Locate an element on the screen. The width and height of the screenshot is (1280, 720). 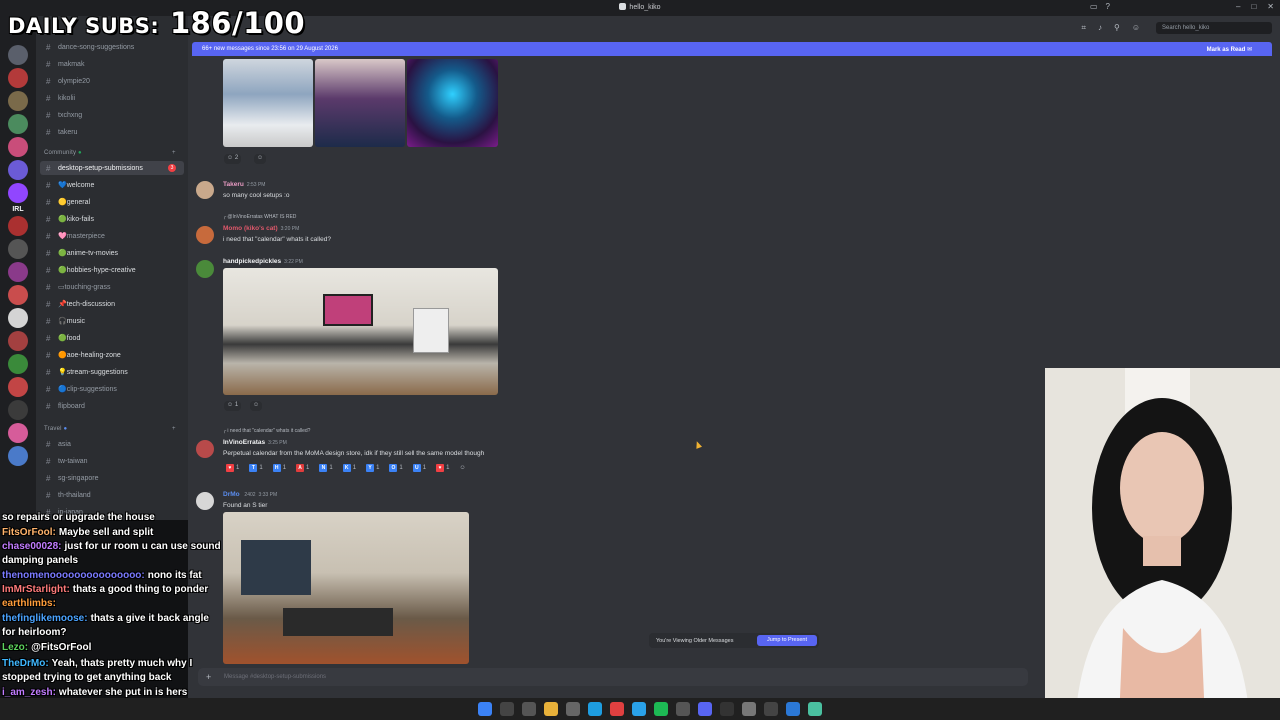
reaction-chip: Y1 is located at coordinates (372, 468).